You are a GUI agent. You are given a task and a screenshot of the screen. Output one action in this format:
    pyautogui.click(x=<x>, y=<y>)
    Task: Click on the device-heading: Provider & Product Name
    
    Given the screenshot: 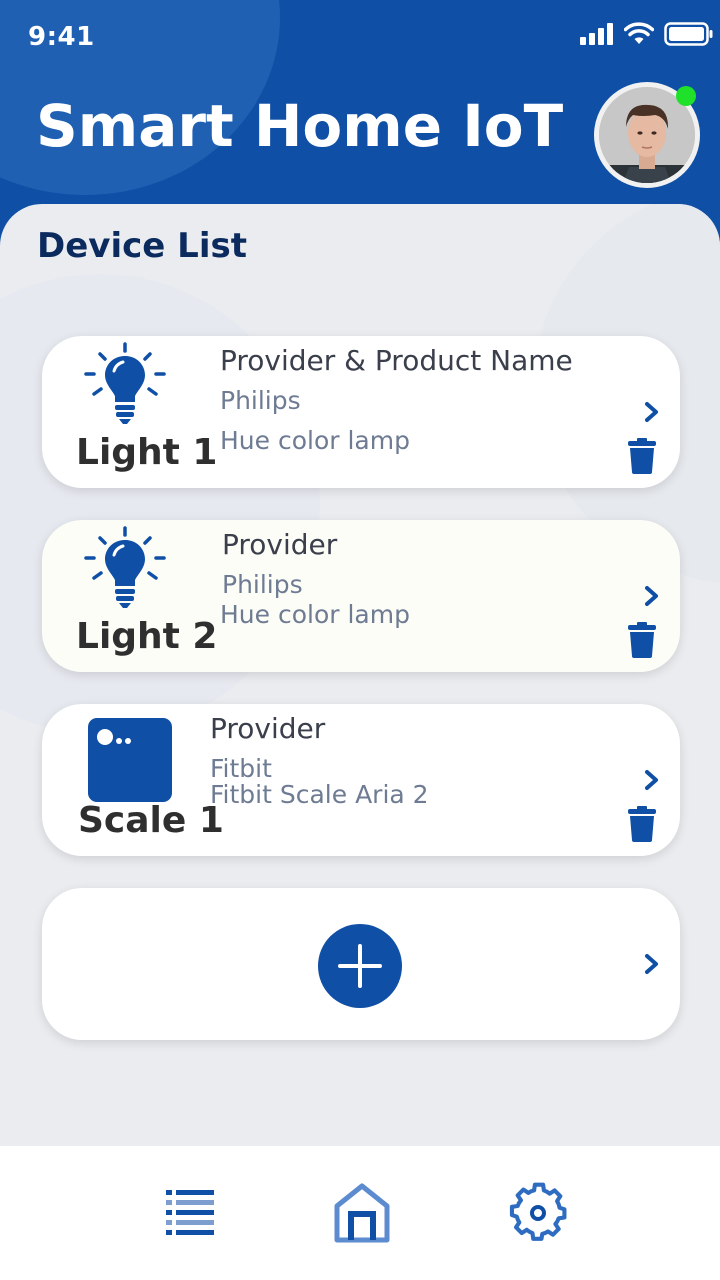 What is the action you would take?
    pyautogui.click(x=396, y=360)
    